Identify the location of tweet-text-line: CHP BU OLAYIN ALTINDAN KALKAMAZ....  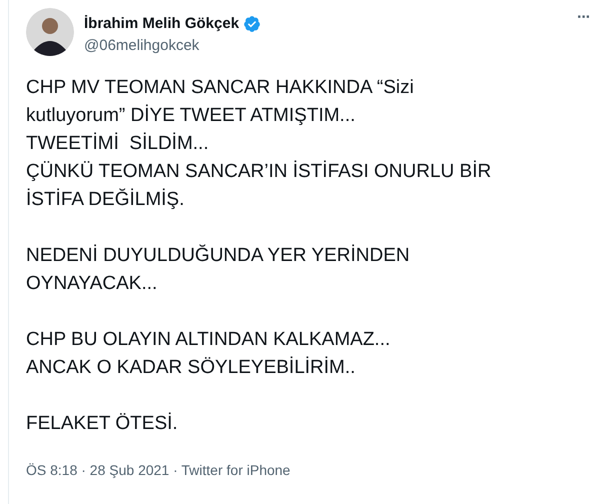
(209, 340).